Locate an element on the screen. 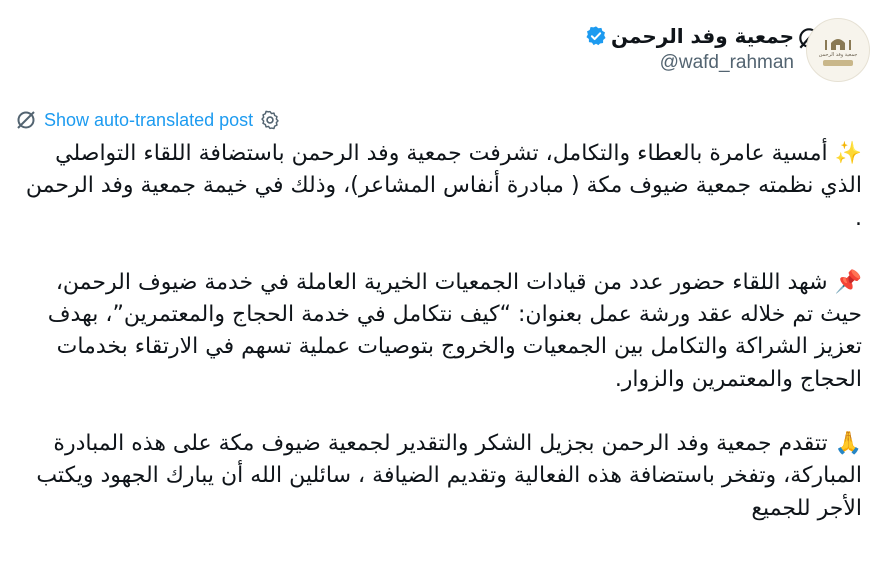  translate-row: Show auto-translated post is located at coordinates (147, 120).